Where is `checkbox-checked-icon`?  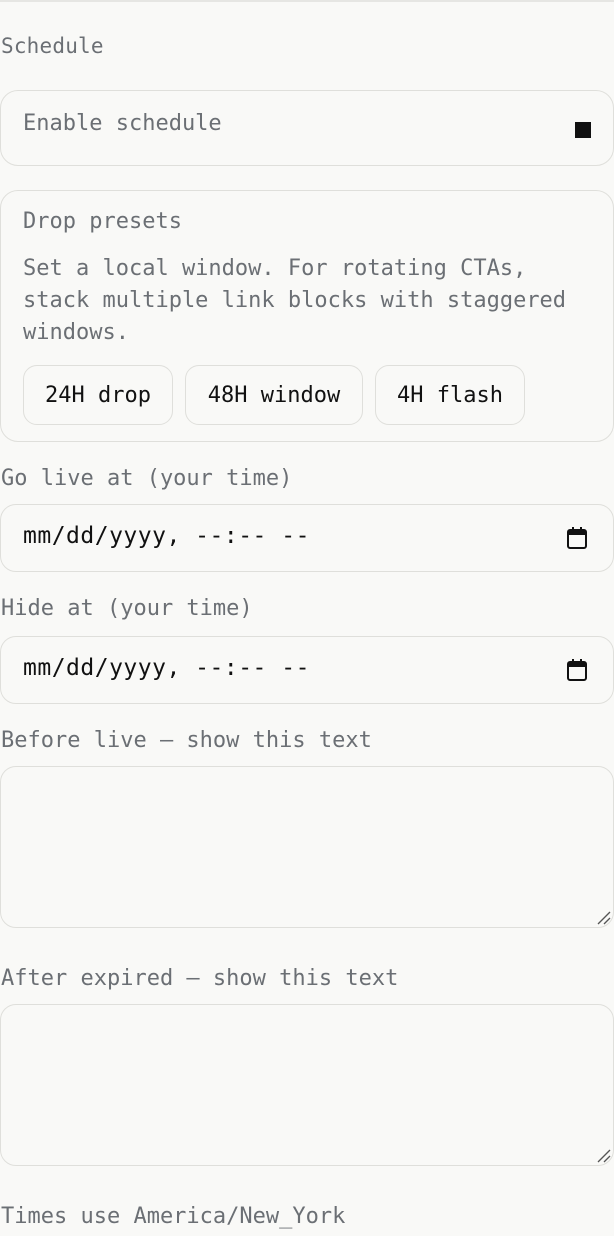
checkbox-checked-icon is located at coordinates (583, 130).